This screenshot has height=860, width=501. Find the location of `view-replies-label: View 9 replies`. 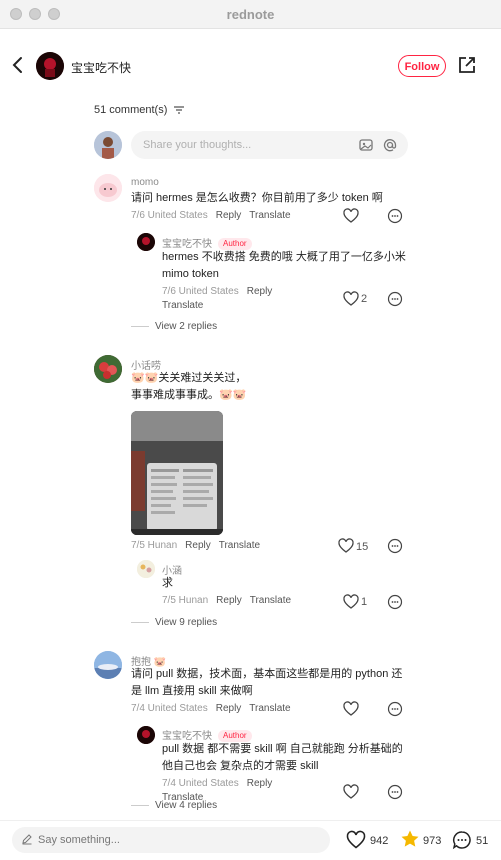

view-replies-label: View 9 replies is located at coordinates (186, 622).